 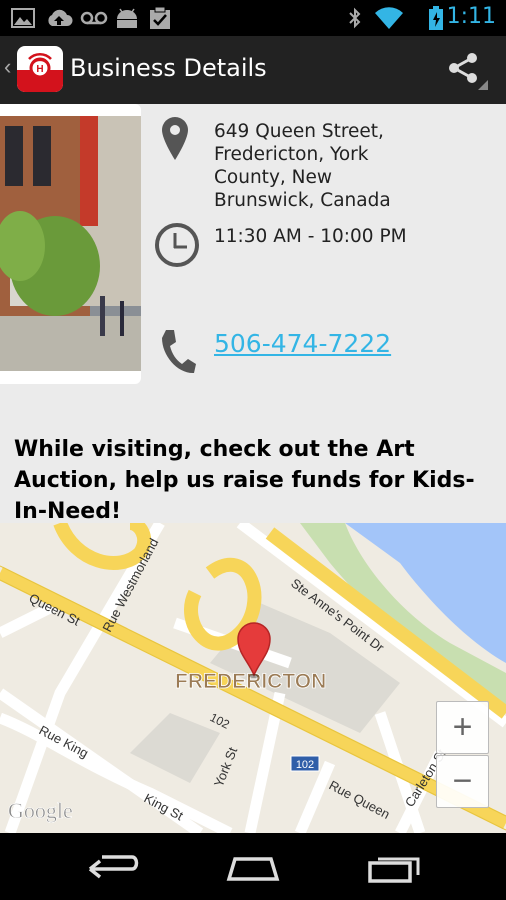 I want to click on svg-text: 102, so click(x=305, y=765).